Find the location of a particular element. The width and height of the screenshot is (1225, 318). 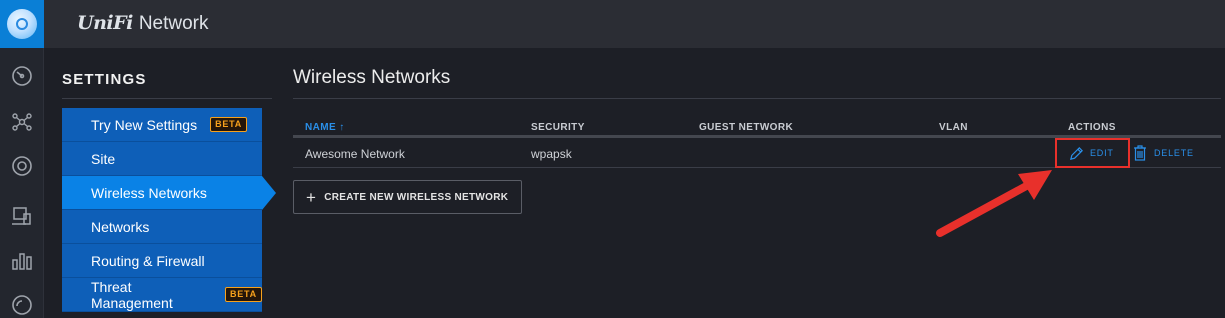

nav-item-try-new-settings: Try New Settings BETA is located at coordinates (162, 125).